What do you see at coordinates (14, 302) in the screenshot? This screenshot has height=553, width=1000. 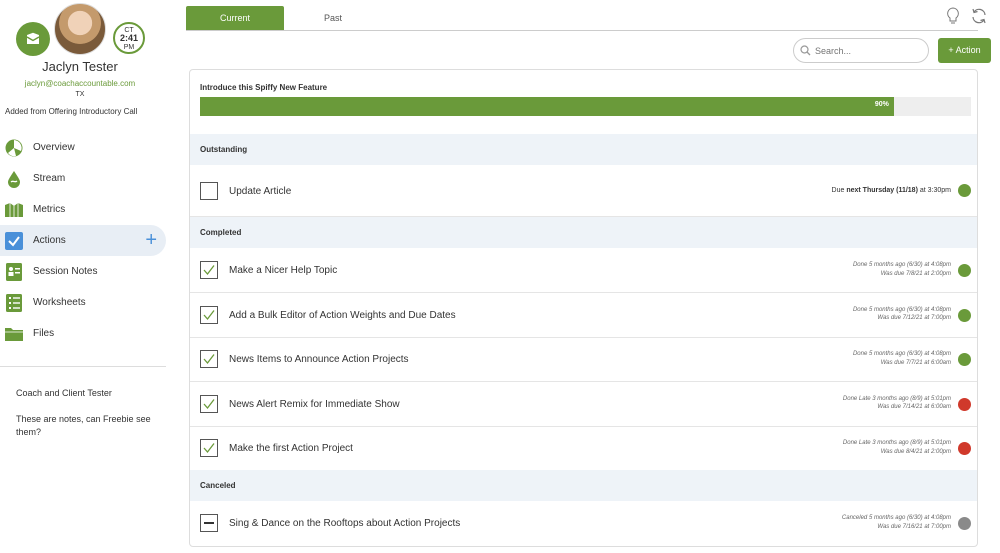 I see `worksheets-icon` at bounding box center [14, 302].